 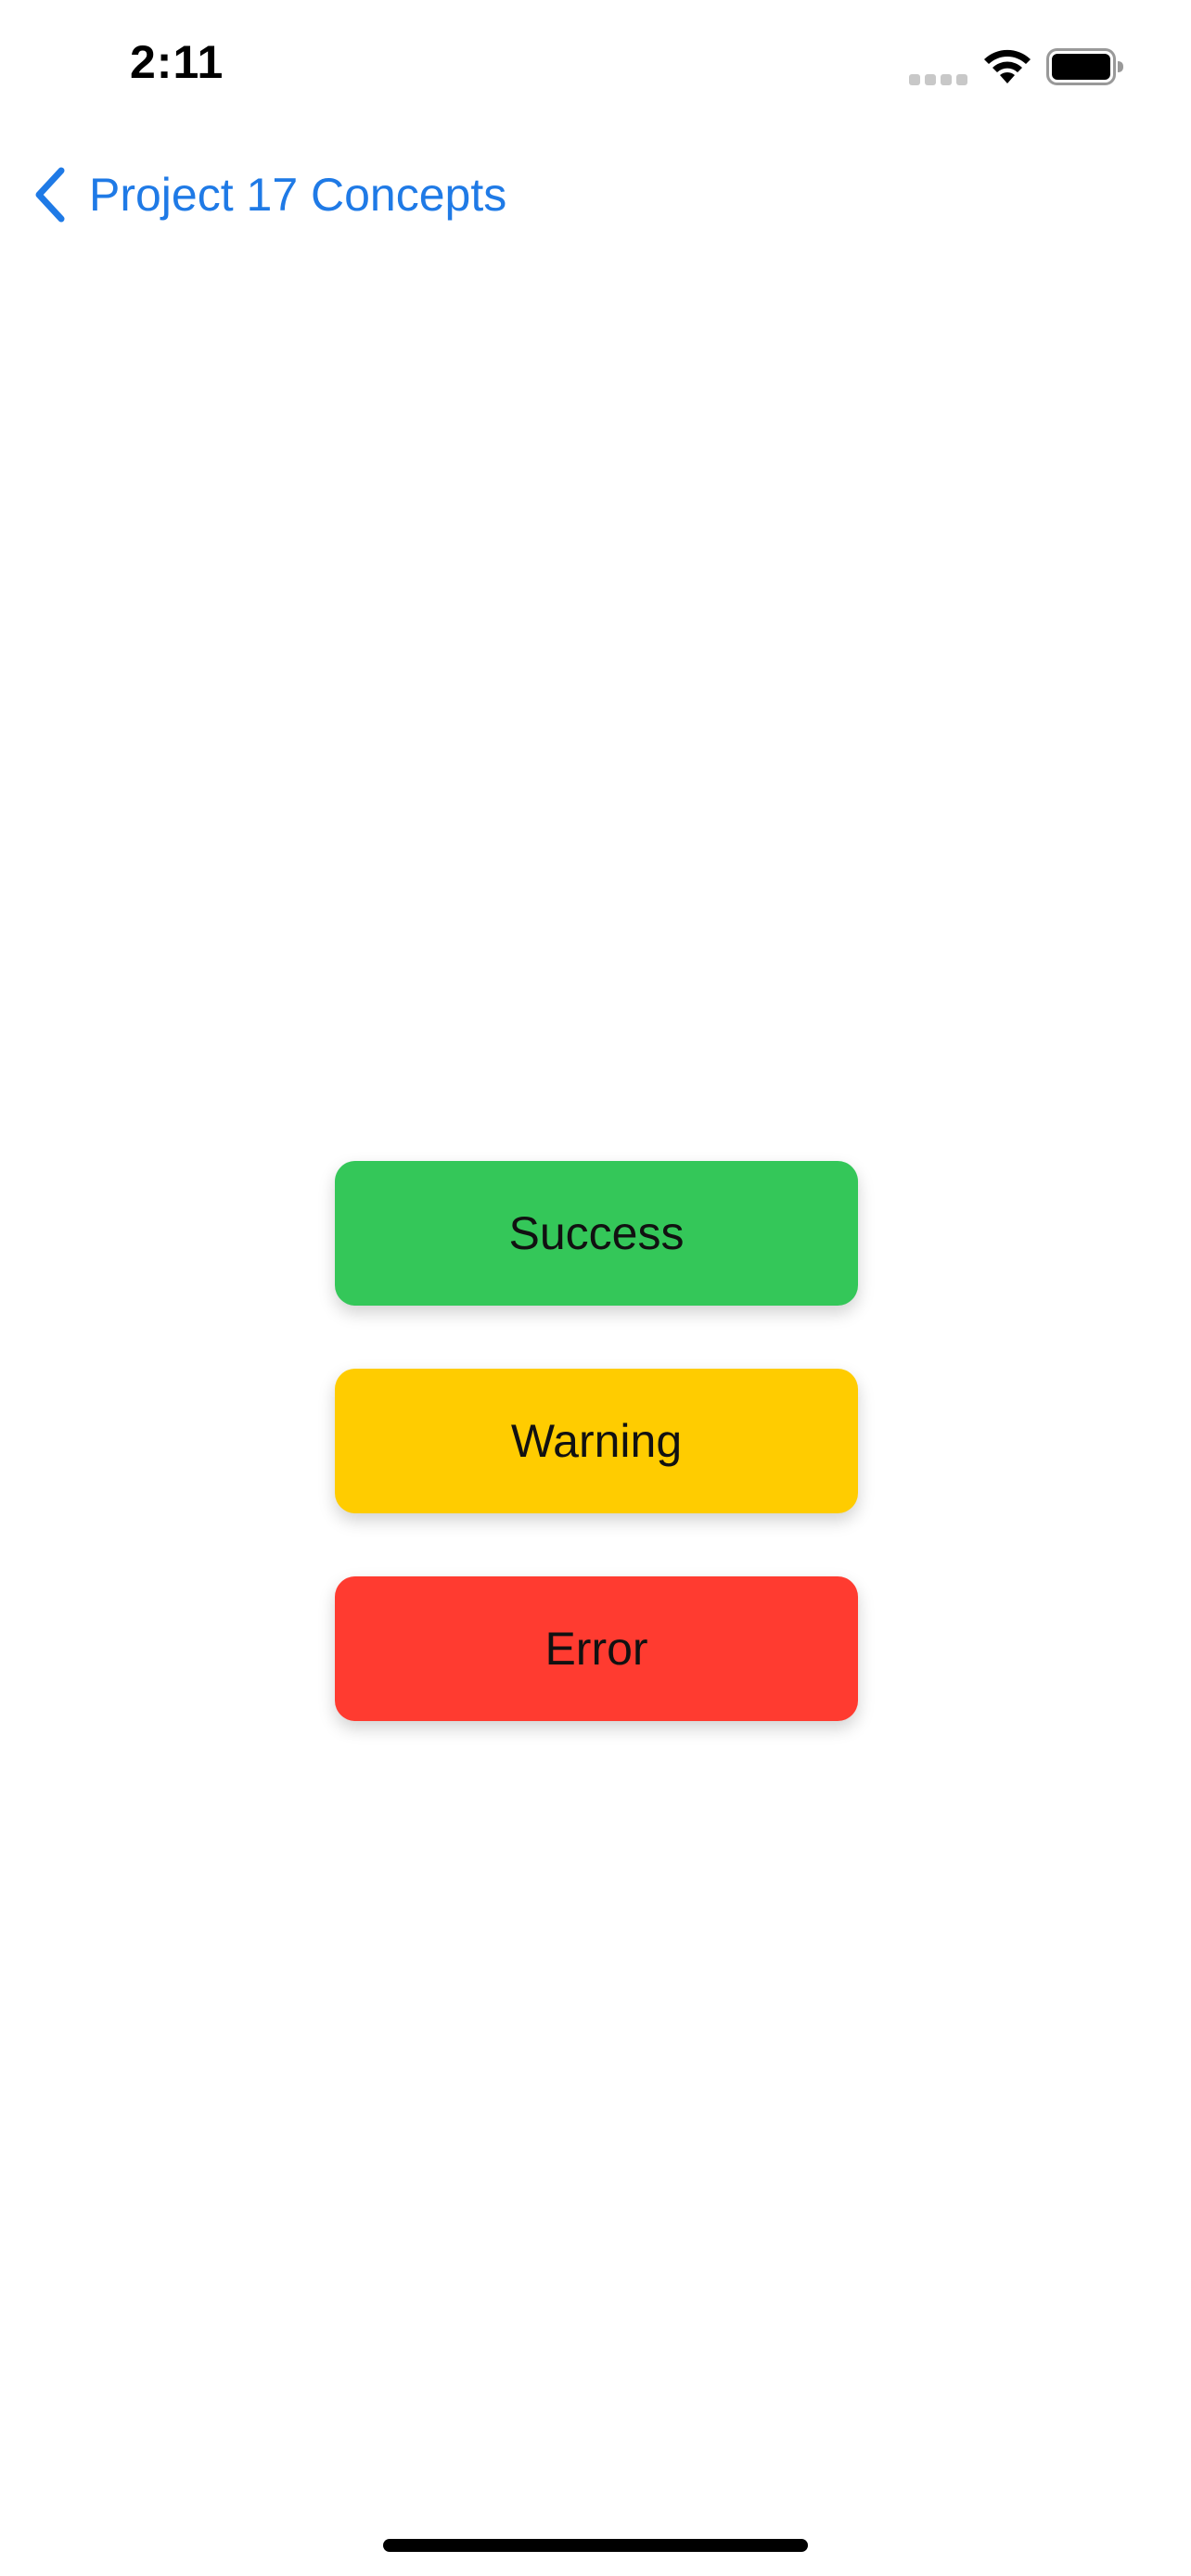 What do you see at coordinates (597, 1648) in the screenshot?
I see `error-button: Error` at bounding box center [597, 1648].